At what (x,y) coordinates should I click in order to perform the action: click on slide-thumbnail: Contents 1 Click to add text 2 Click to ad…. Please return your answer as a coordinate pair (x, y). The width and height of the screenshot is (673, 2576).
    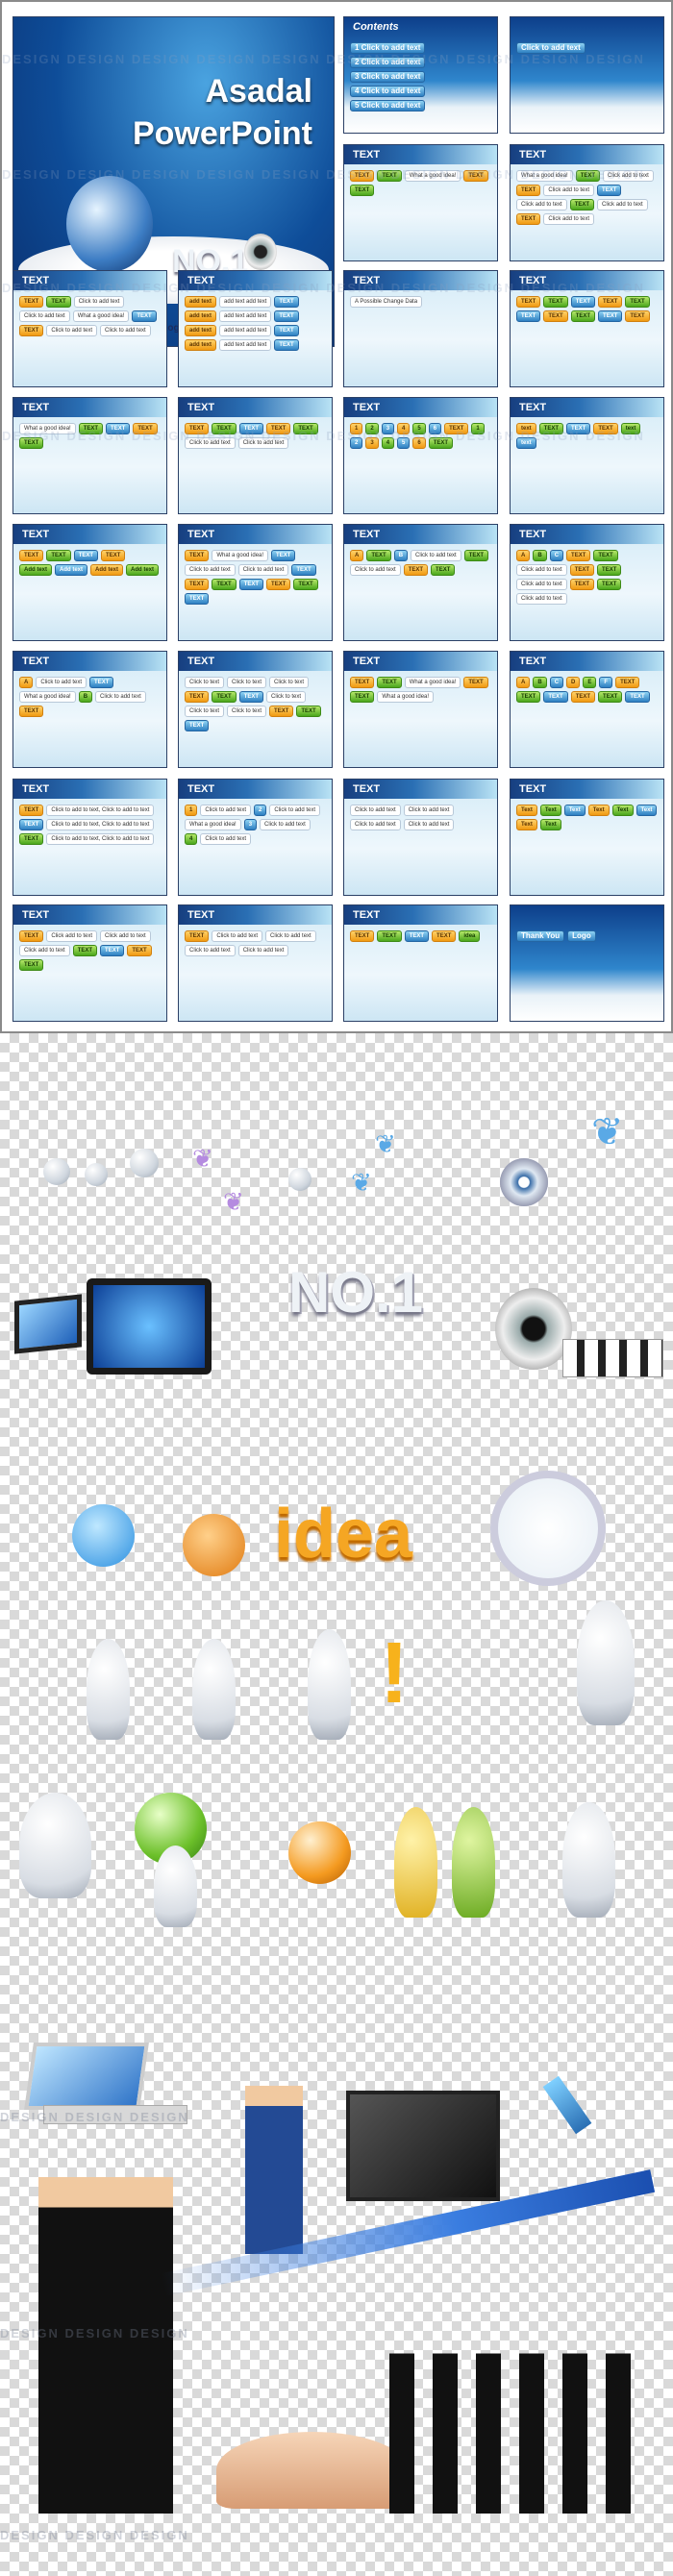
    Looking at the image, I should click on (420, 75).